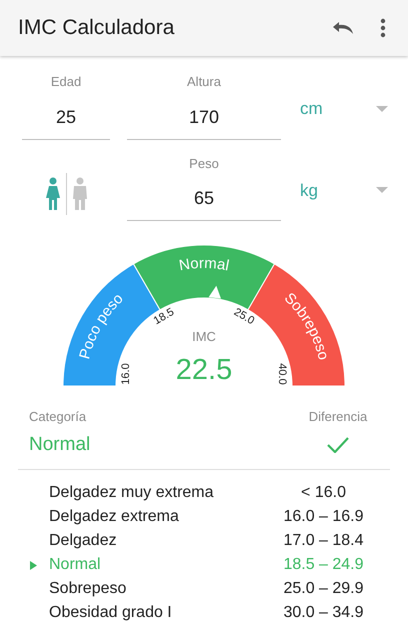 This screenshot has width=408, height=629. Describe the element at coordinates (204, 370) in the screenshot. I see `bmi-value: 22.5` at that location.